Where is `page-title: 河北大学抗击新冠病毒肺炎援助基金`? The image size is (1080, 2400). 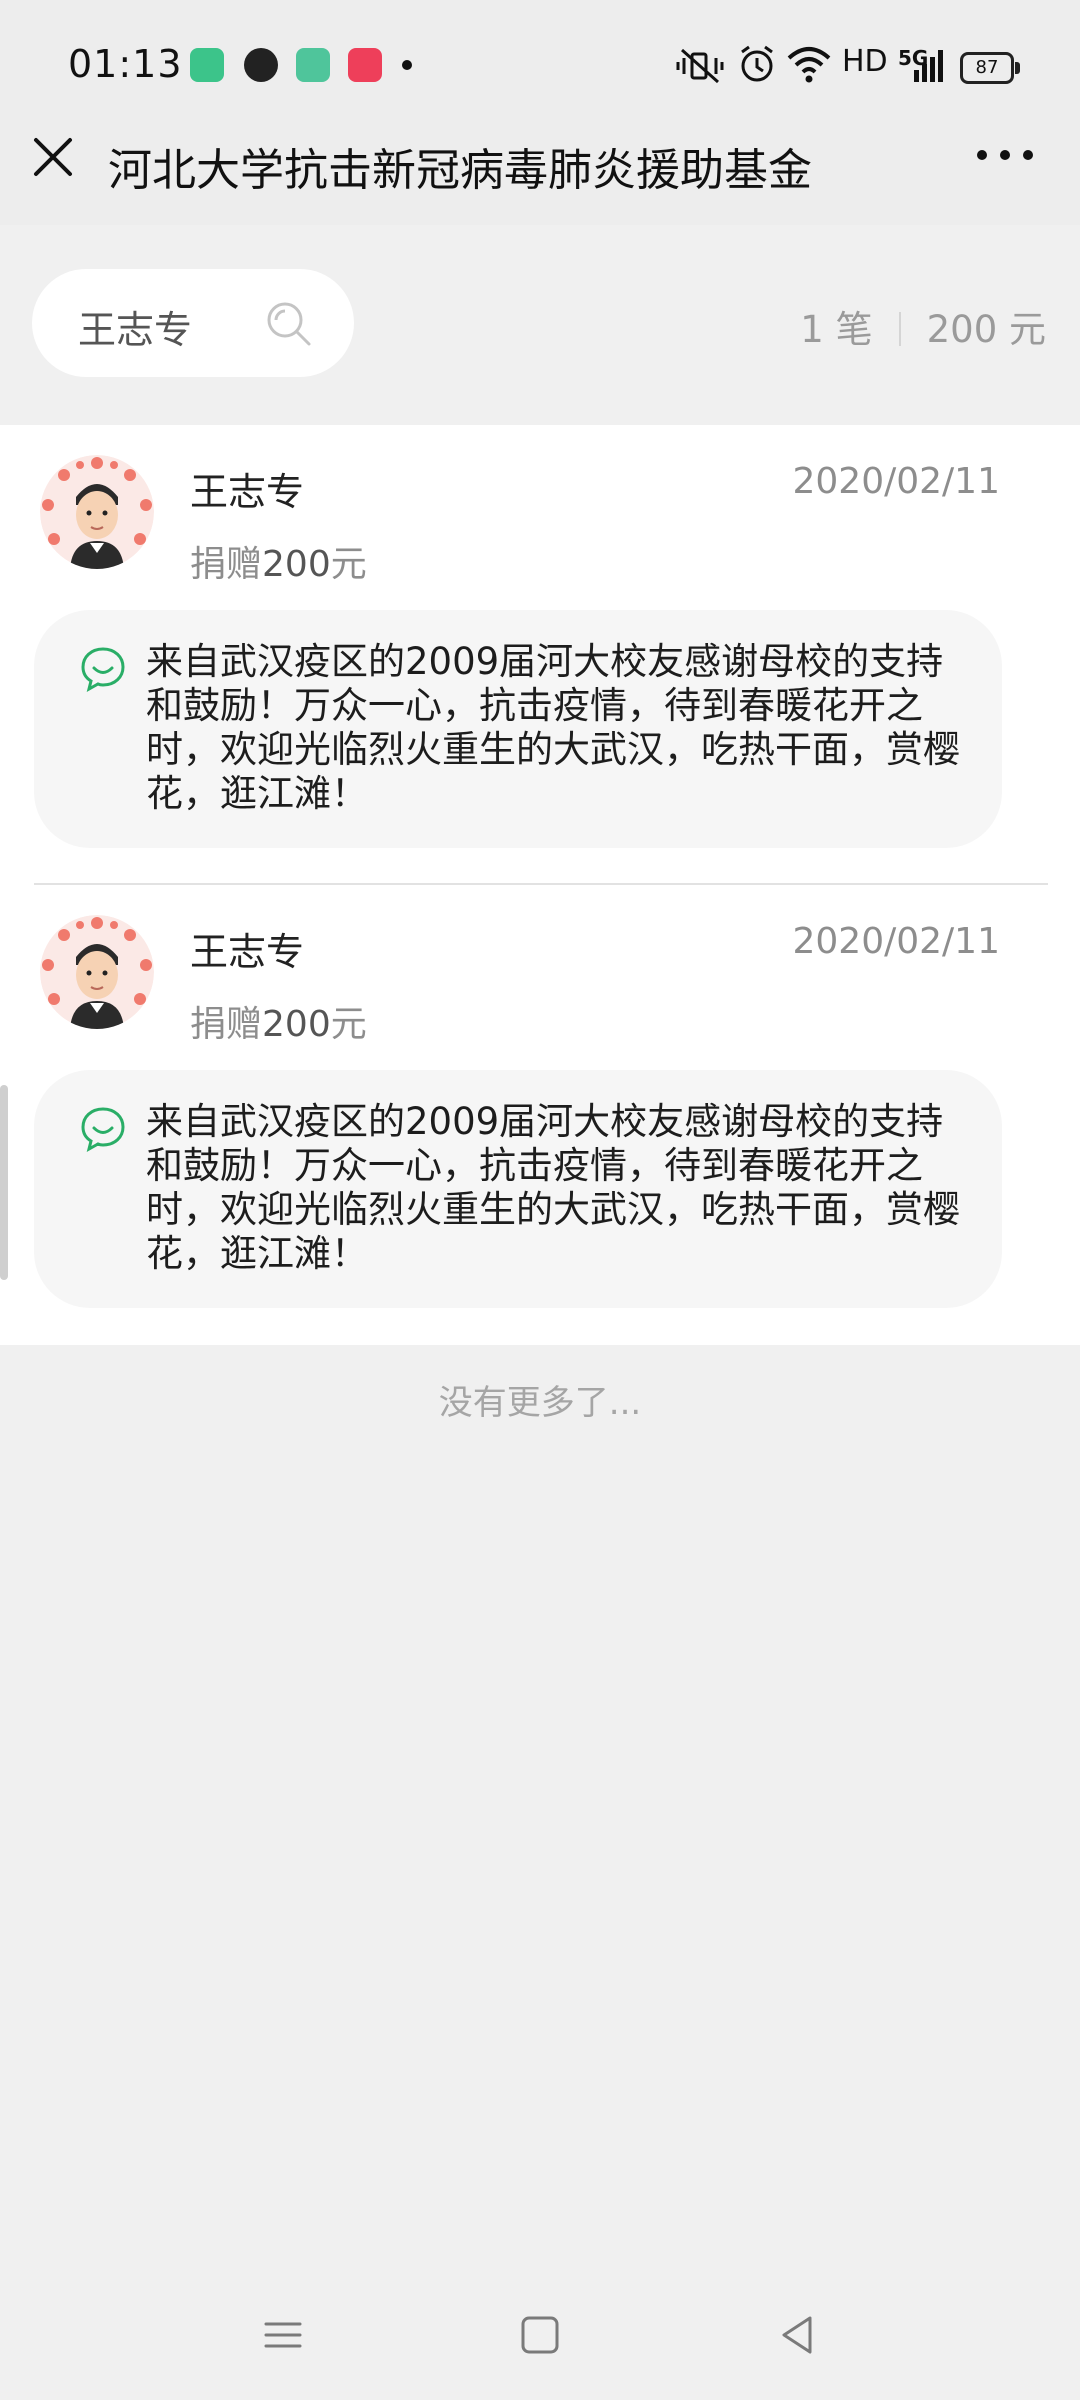
page-title: 河北大学抗击新冠病毒肺炎援助基金 is located at coordinates (460, 170).